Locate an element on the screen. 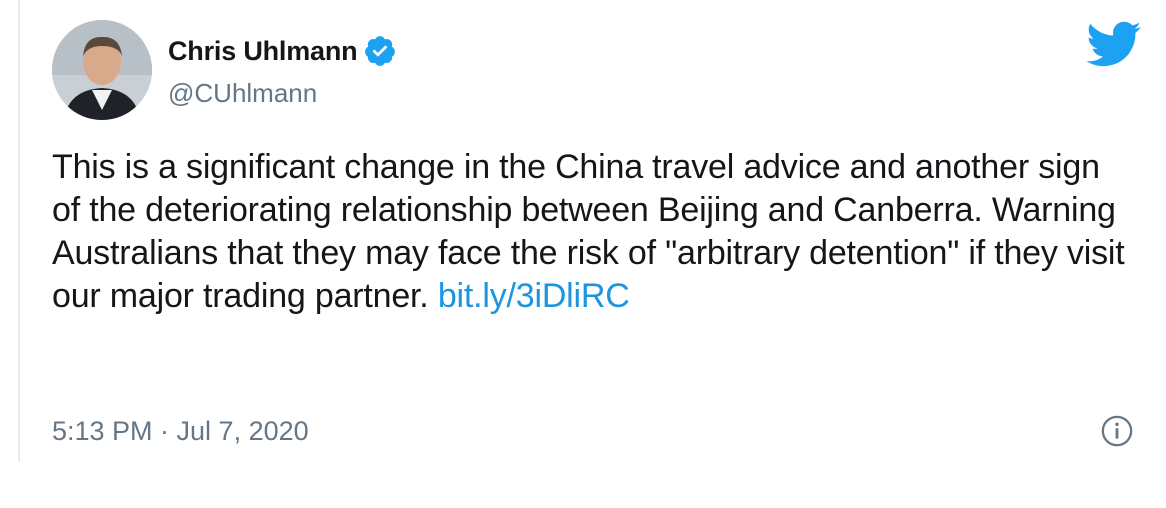  avatar is located at coordinates (102, 70).